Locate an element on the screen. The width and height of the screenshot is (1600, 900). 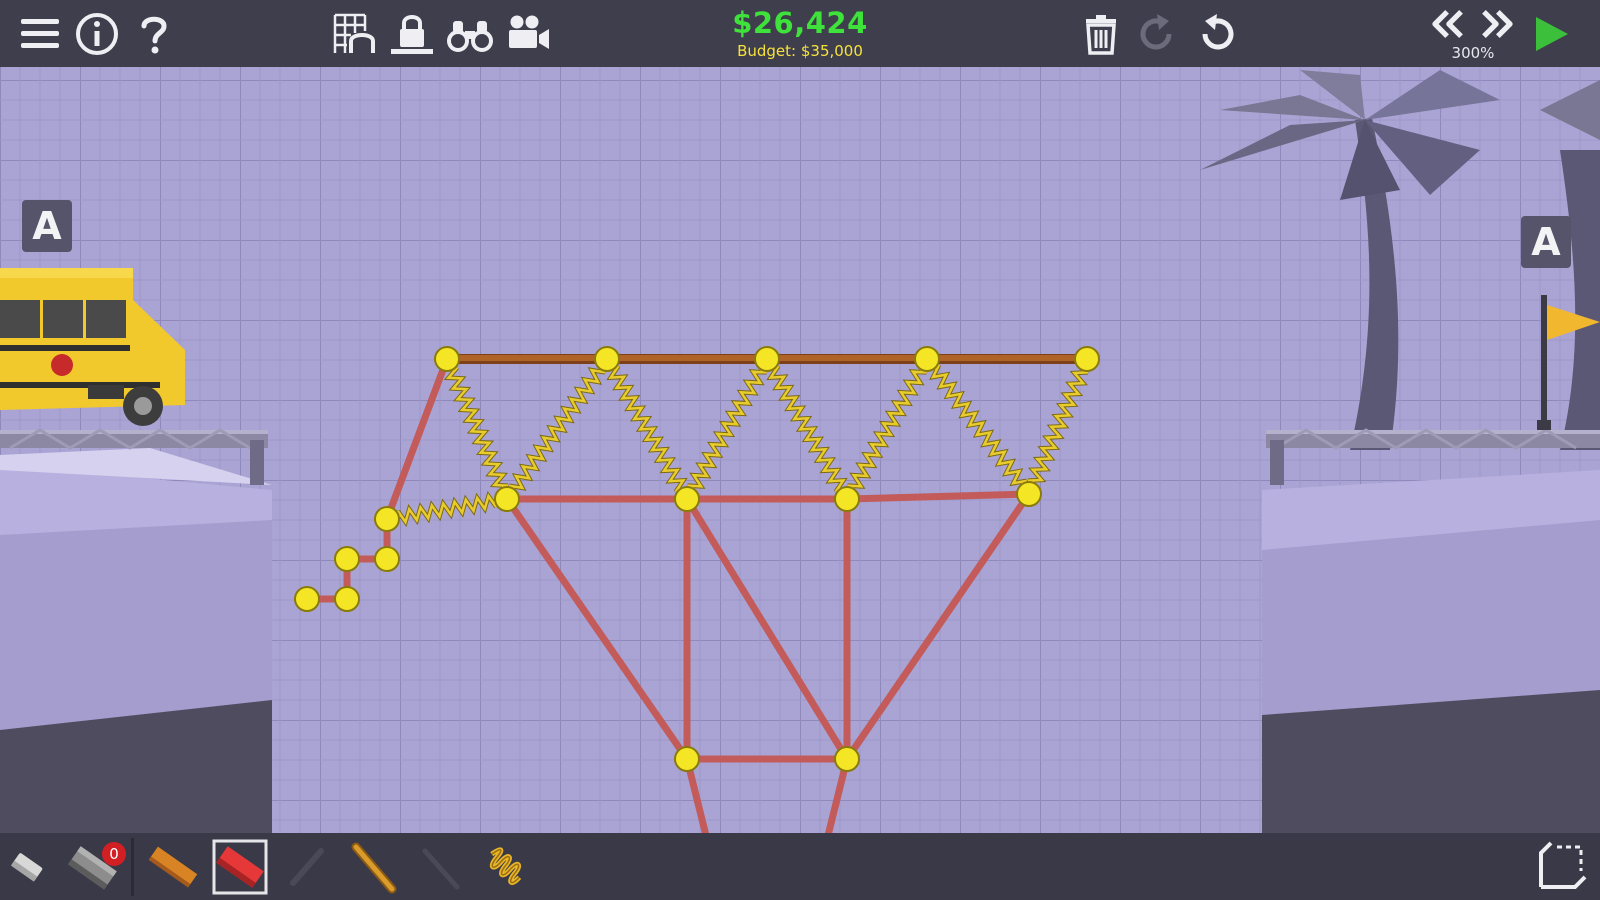
right-cliff is located at coordinates (1431, 630).